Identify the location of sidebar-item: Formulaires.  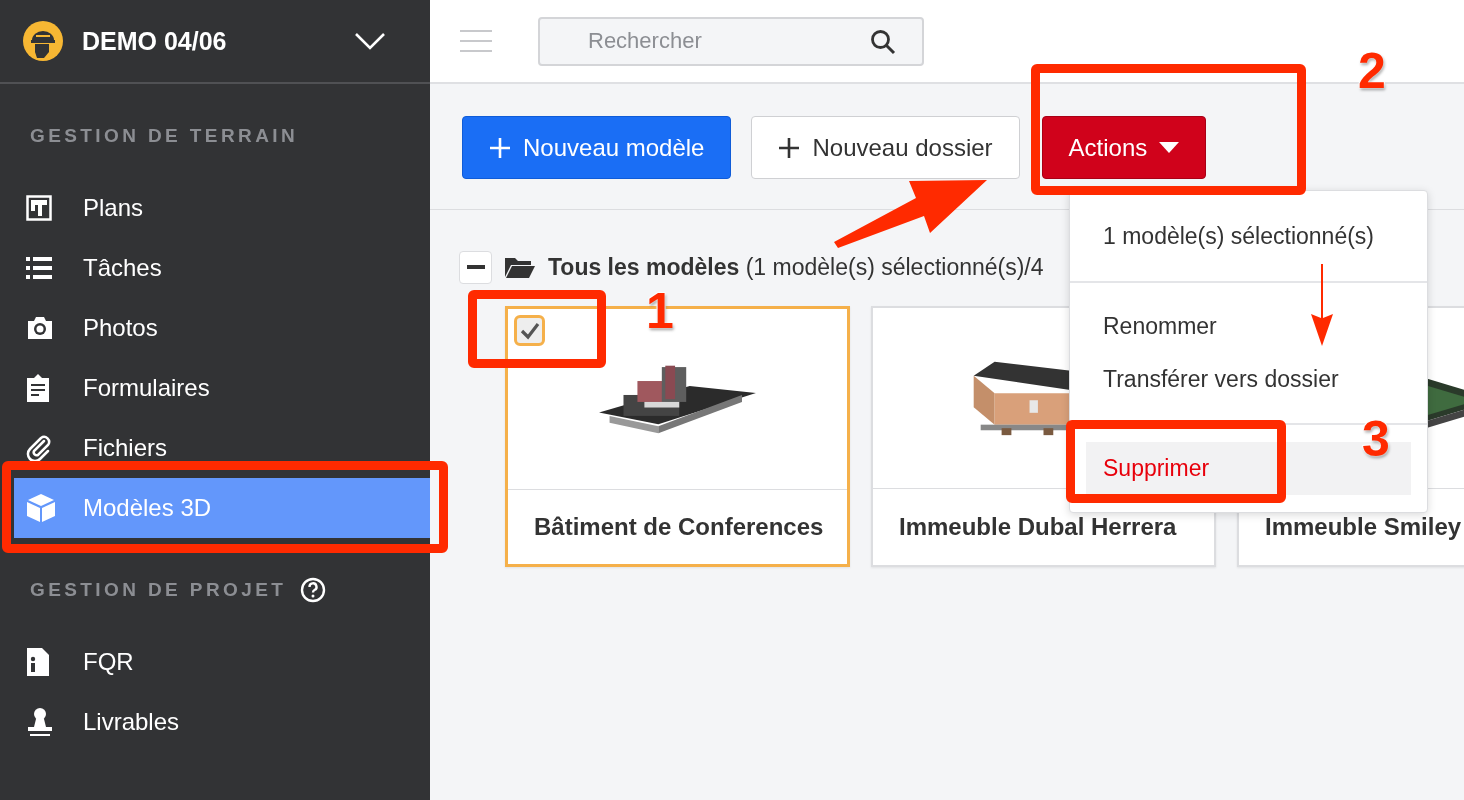
(222, 388).